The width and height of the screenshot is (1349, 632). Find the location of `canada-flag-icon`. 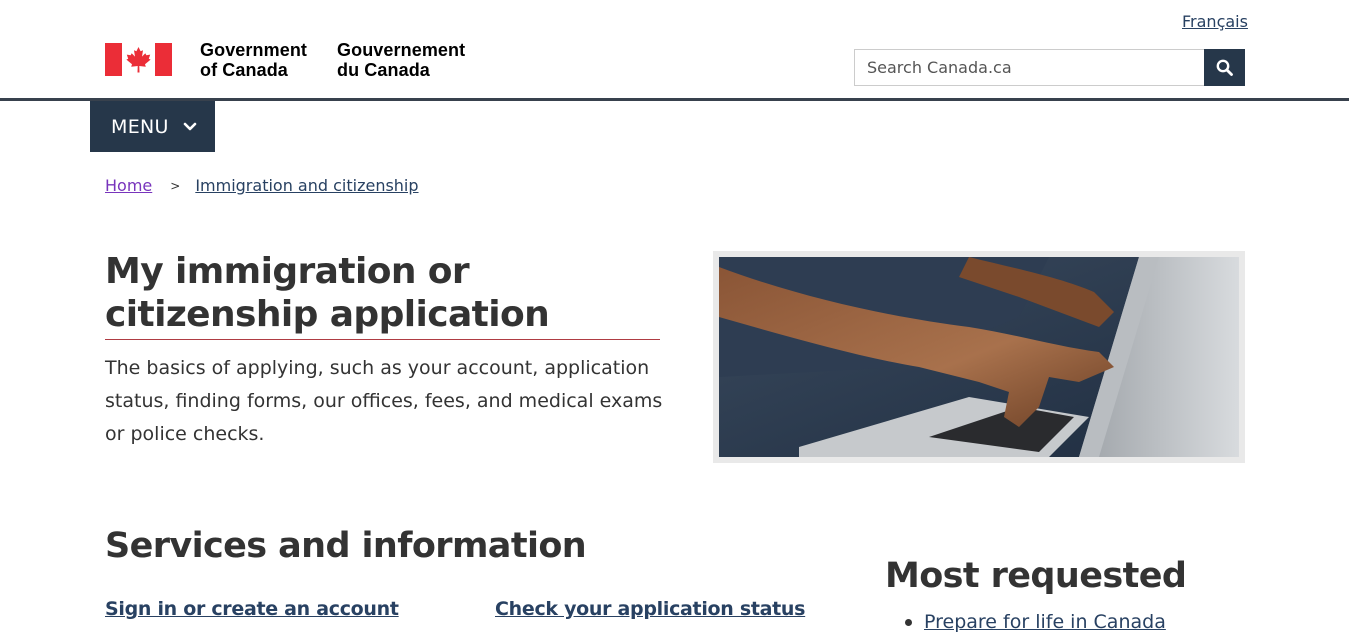

canada-flag-icon is located at coordinates (138, 59).